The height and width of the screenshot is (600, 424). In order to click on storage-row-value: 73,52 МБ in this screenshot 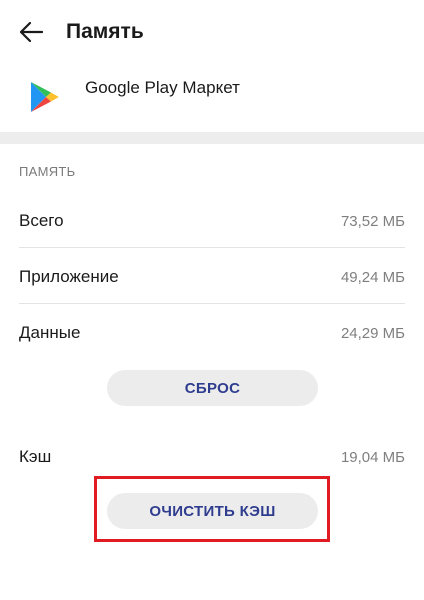, I will do `click(372, 221)`.